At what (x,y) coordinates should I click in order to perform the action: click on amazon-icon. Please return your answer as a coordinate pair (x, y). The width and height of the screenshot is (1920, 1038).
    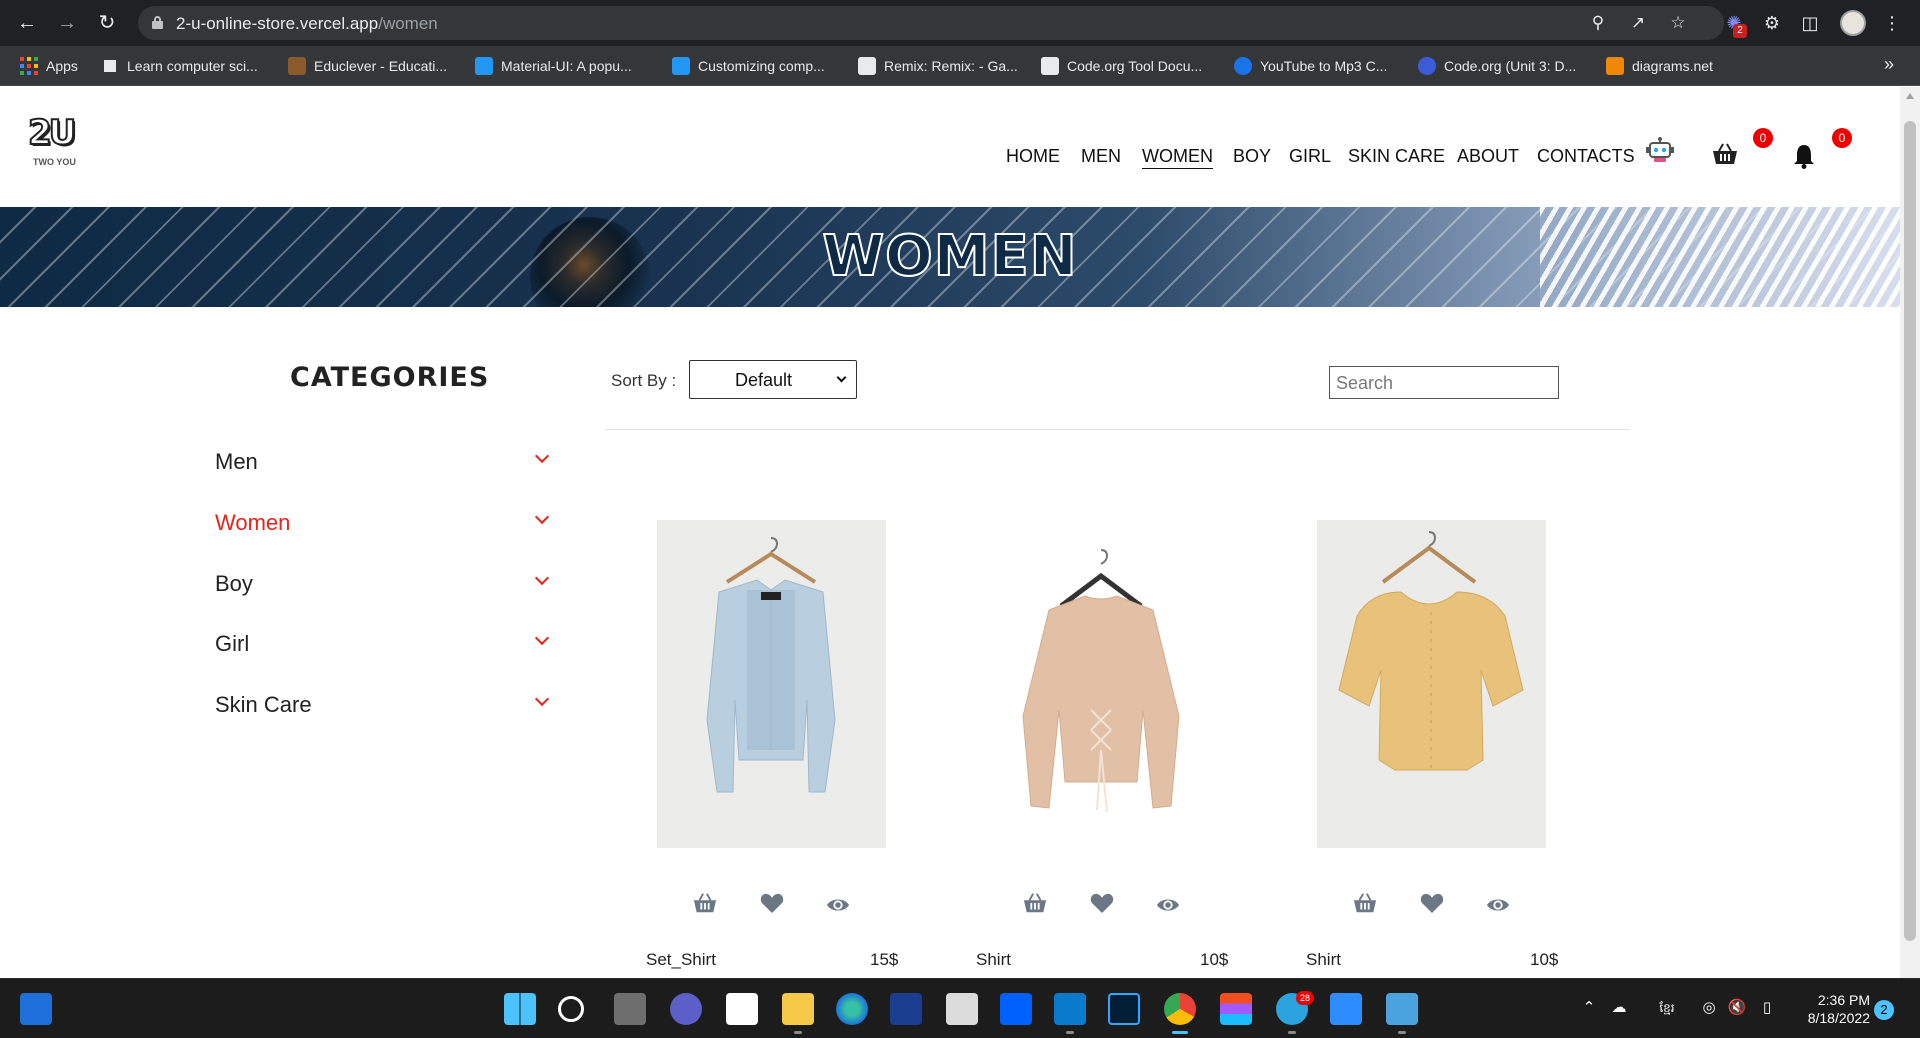
    Looking at the image, I should click on (742, 1009).